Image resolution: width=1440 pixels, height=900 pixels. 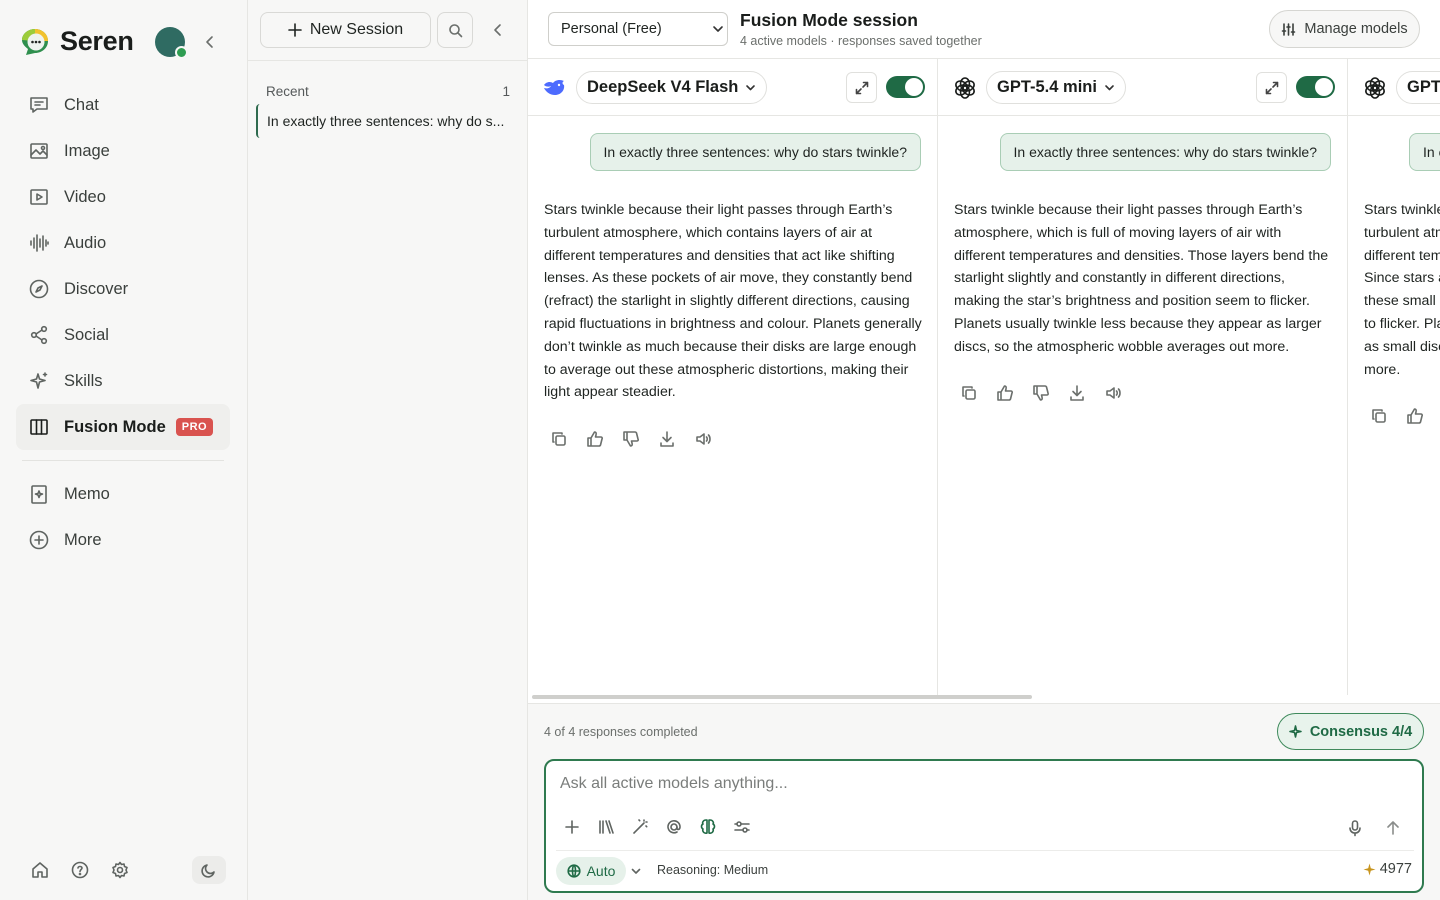 What do you see at coordinates (601, 871) in the screenshot?
I see `auto-label: Auto` at bounding box center [601, 871].